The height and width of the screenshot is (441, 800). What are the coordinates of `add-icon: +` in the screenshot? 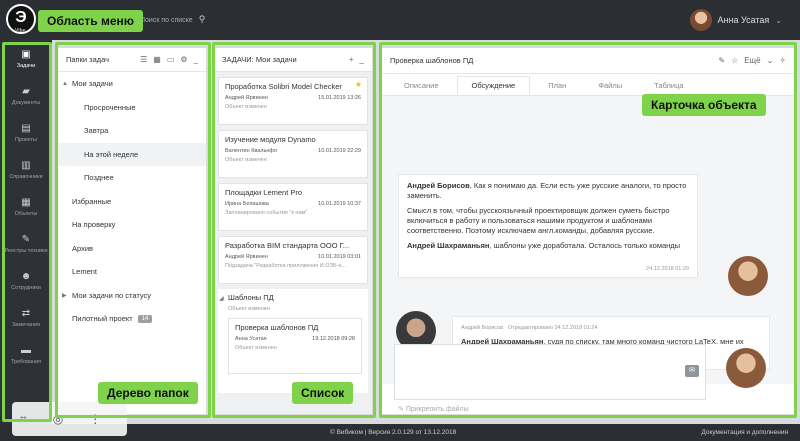 It's located at (351, 59).